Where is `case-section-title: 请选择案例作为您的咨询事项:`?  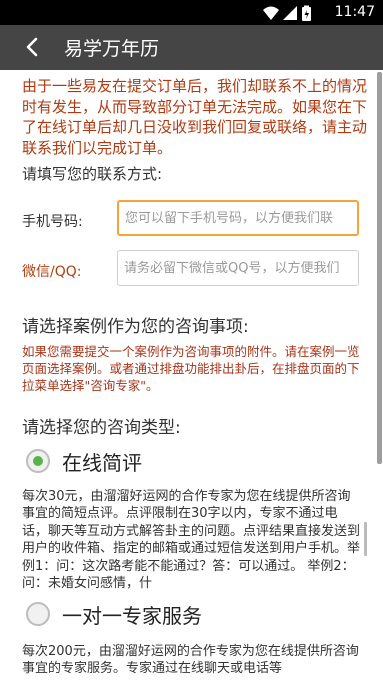
case-section-title: 请选择案例作为您的咨询事项: is located at coordinates (135, 327).